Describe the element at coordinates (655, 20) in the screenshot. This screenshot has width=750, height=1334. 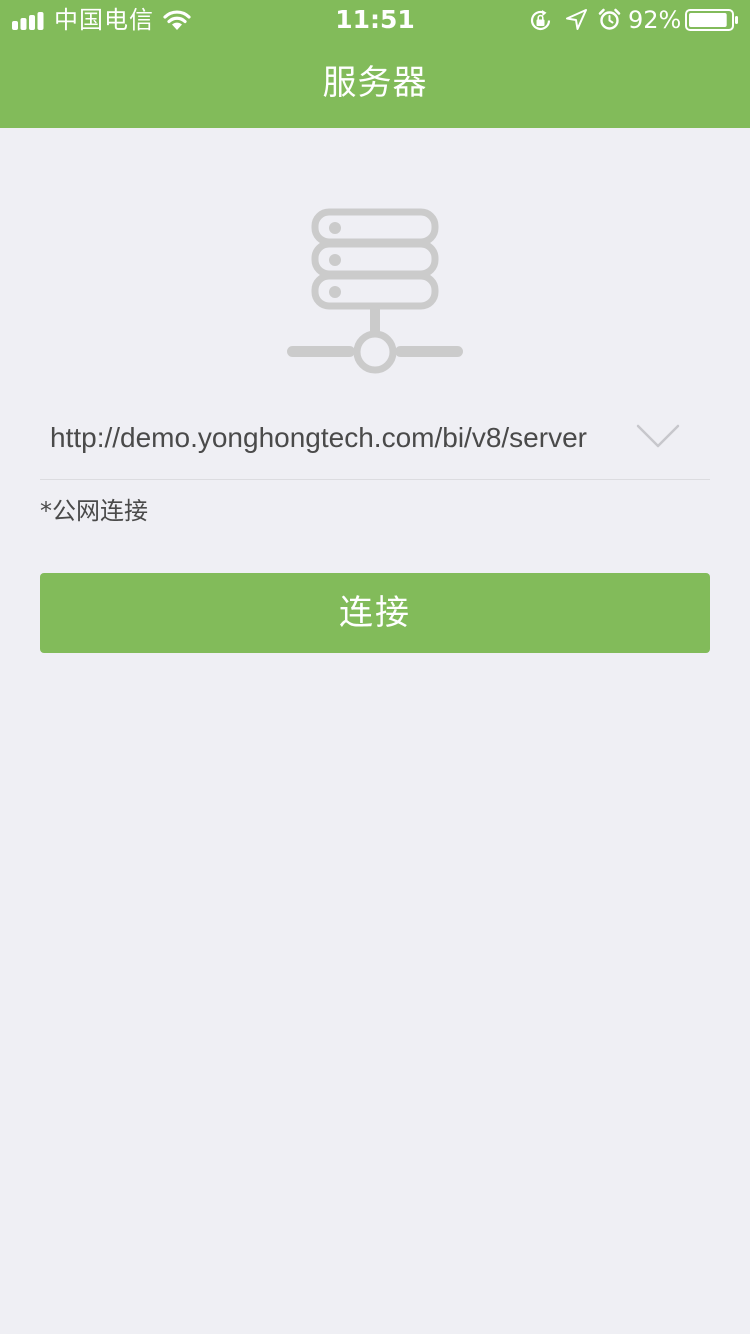
I see `battery-percentage: 92%` at that location.